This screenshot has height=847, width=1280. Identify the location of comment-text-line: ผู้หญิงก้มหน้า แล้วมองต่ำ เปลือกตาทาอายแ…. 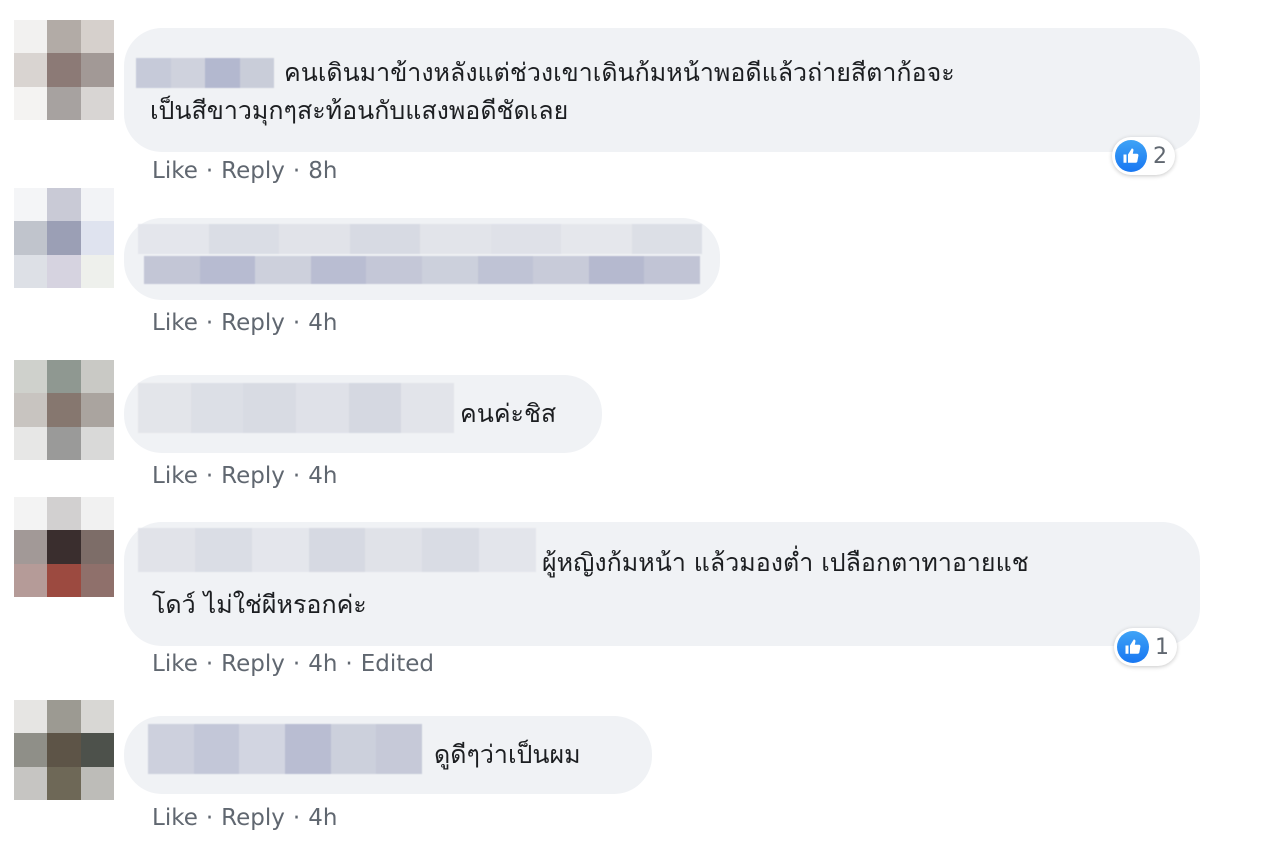
(785, 562).